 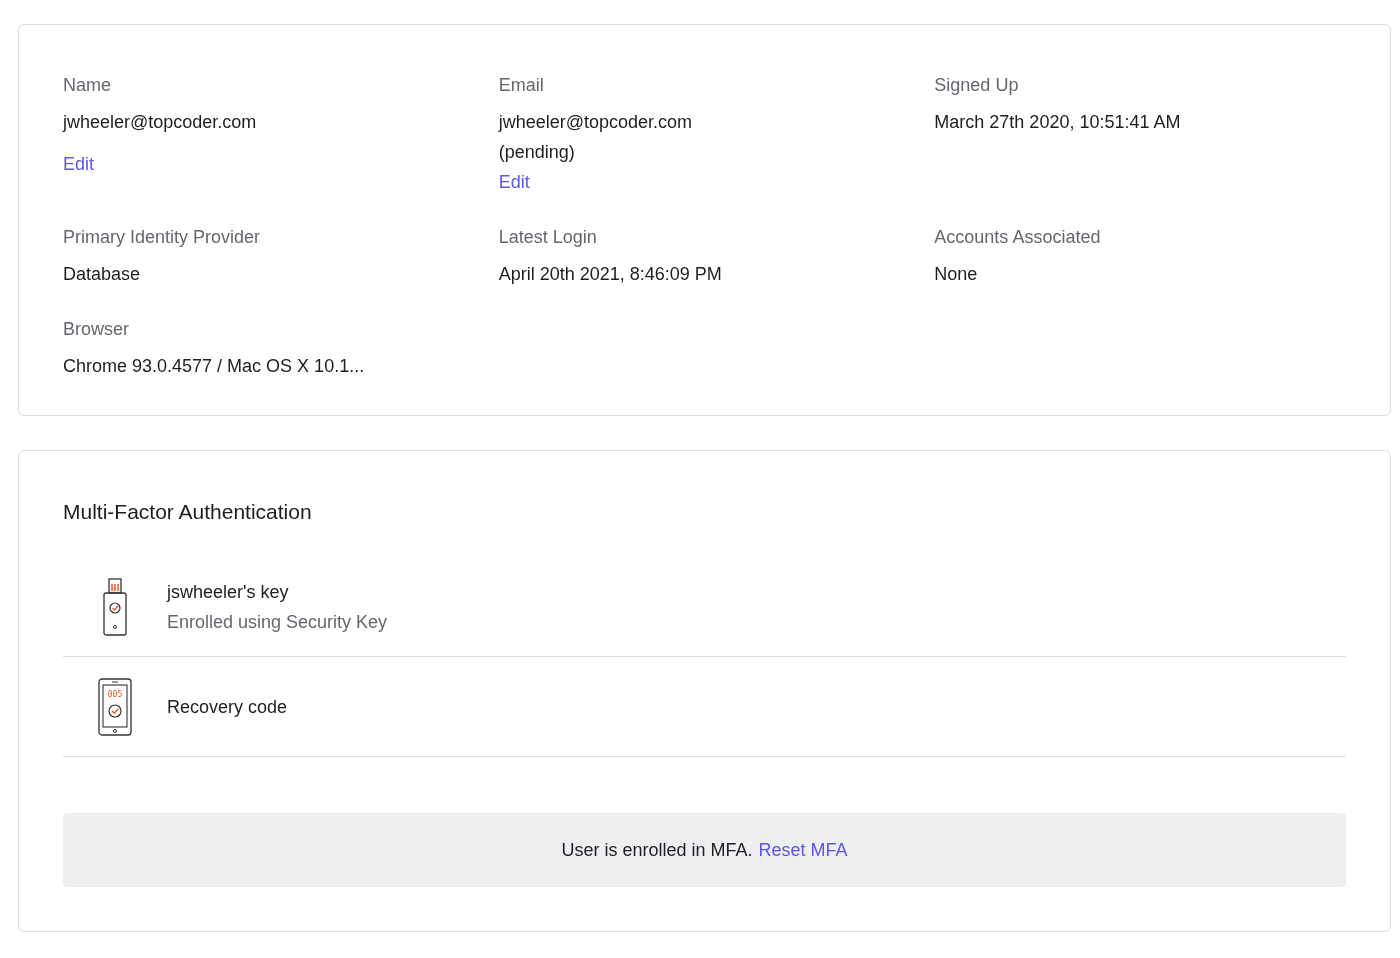 I want to click on factor-title: Recovery code, so click(x=227, y=707).